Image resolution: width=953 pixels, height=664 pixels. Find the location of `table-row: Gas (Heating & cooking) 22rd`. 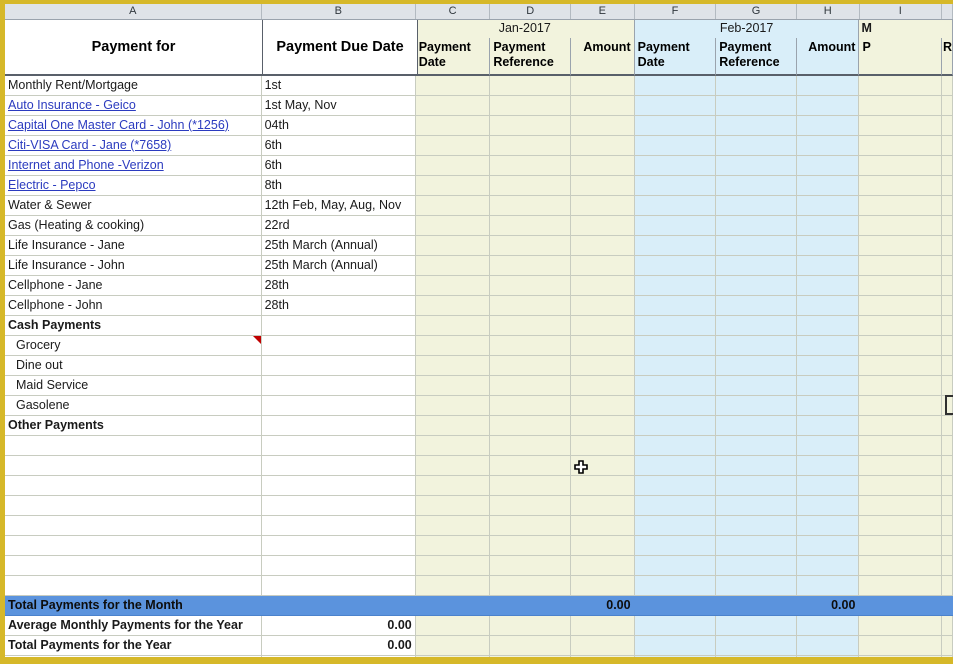

table-row: Gas (Heating & cooking) 22rd is located at coordinates (479, 226).